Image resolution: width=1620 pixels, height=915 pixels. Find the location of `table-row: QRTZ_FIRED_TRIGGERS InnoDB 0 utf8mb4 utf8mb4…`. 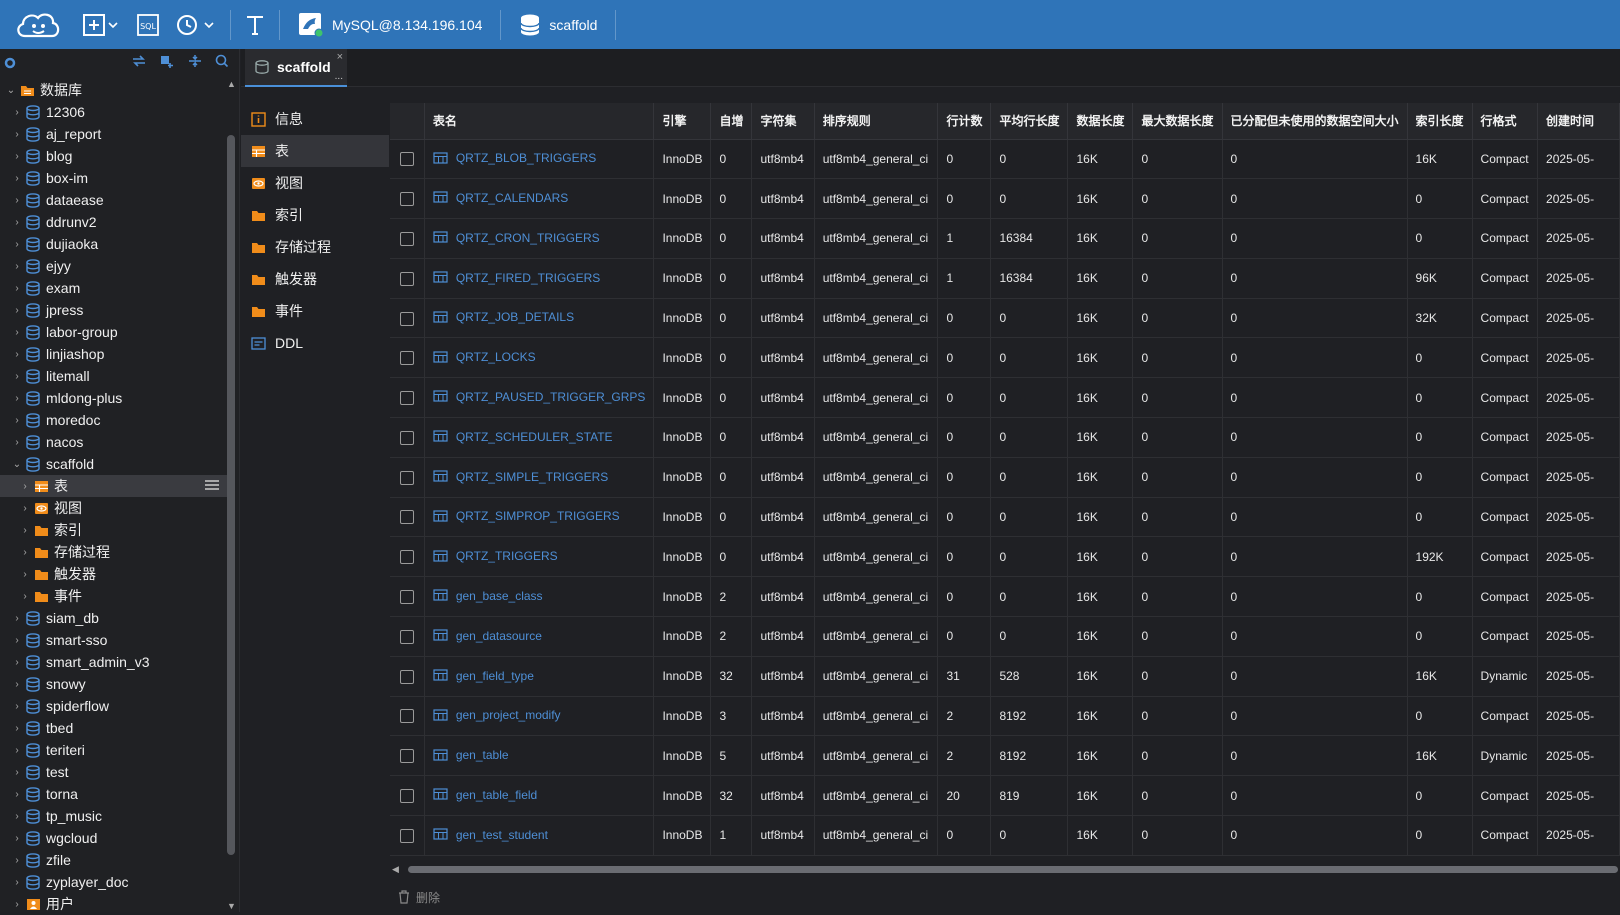

table-row: QRTZ_FIRED_TRIGGERS InnoDB 0 utf8mb4 utf8mb4… is located at coordinates (1005, 278).